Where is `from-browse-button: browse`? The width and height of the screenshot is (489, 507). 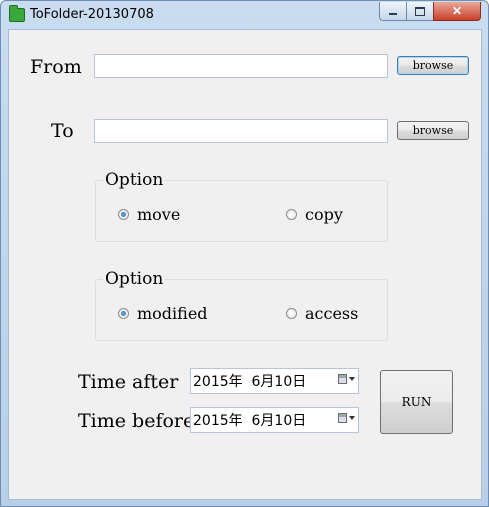 from-browse-button: browse is located at coordinates (433, 65).